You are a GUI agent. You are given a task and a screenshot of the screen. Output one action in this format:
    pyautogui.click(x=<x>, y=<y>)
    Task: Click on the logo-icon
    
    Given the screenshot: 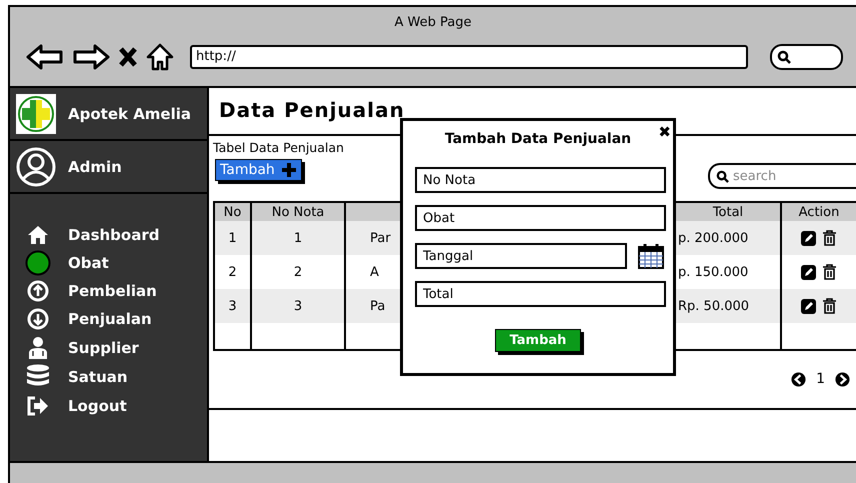 What is the action you would take?
    pyautogui.click(x=36, y=114)
    